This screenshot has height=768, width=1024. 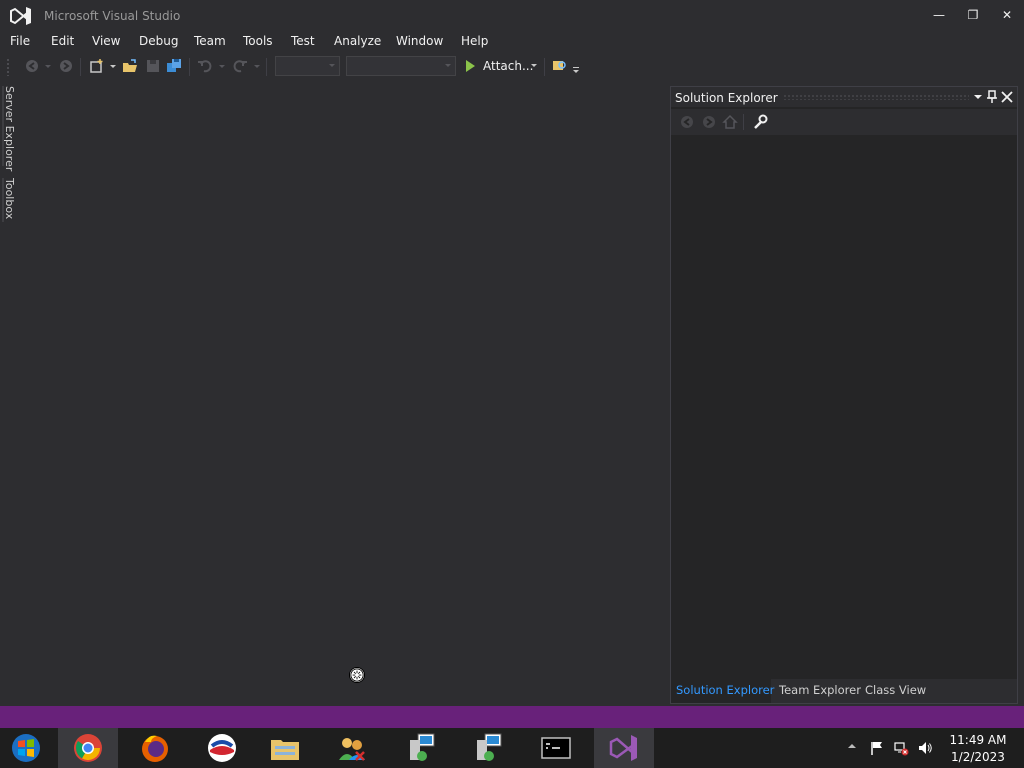 What do you see at coordinates (20, 41) in the screenshot?
I see `menu-file: File` at bounding box center [20, 41].